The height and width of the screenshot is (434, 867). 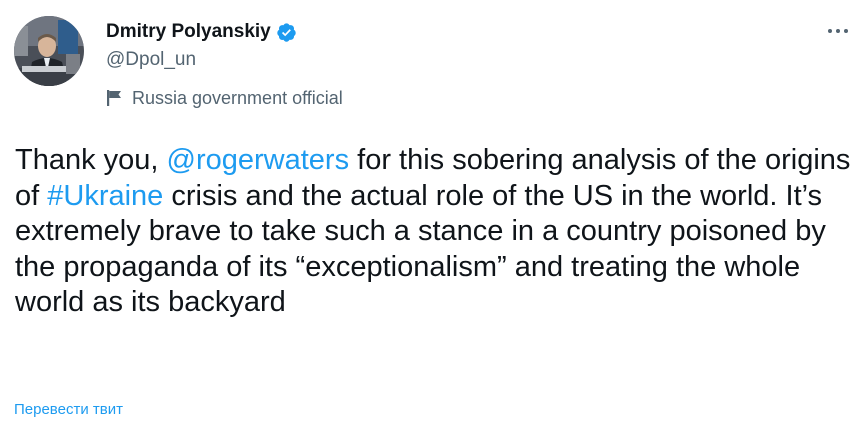 What do you see at coordinates (68, 409) in the screenshot?
I see `translate-tweet-link: Перевести твит` at bounding box center [68, 409].